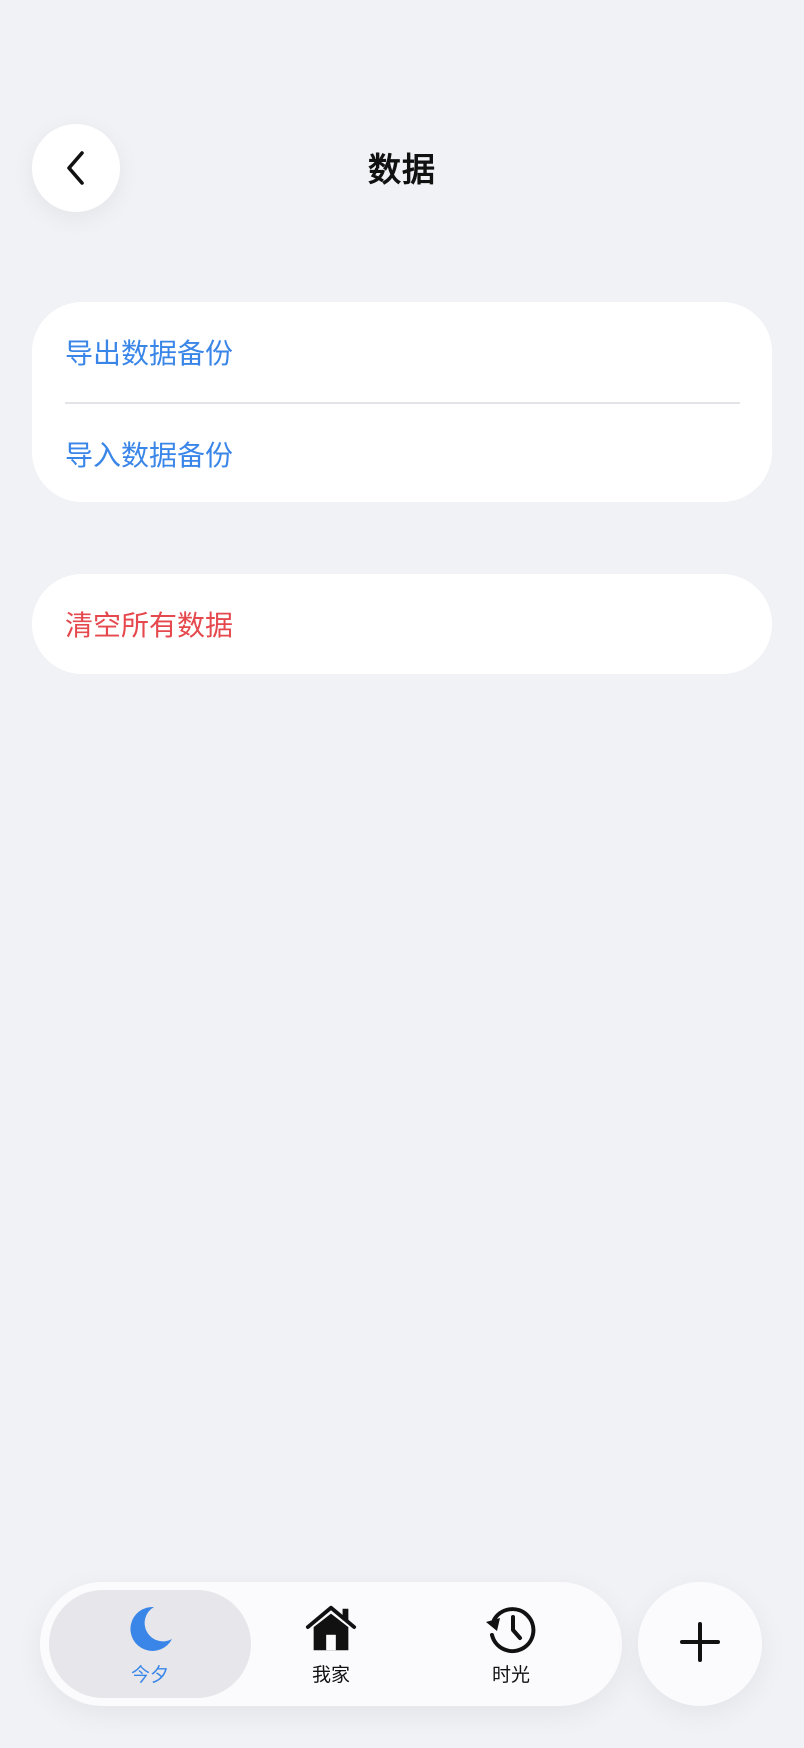 Image resolution: width=804 pixels, height=1748 pixels. I want to click on tab-bar: 今夕 我家 时光, so click(331, 1644).